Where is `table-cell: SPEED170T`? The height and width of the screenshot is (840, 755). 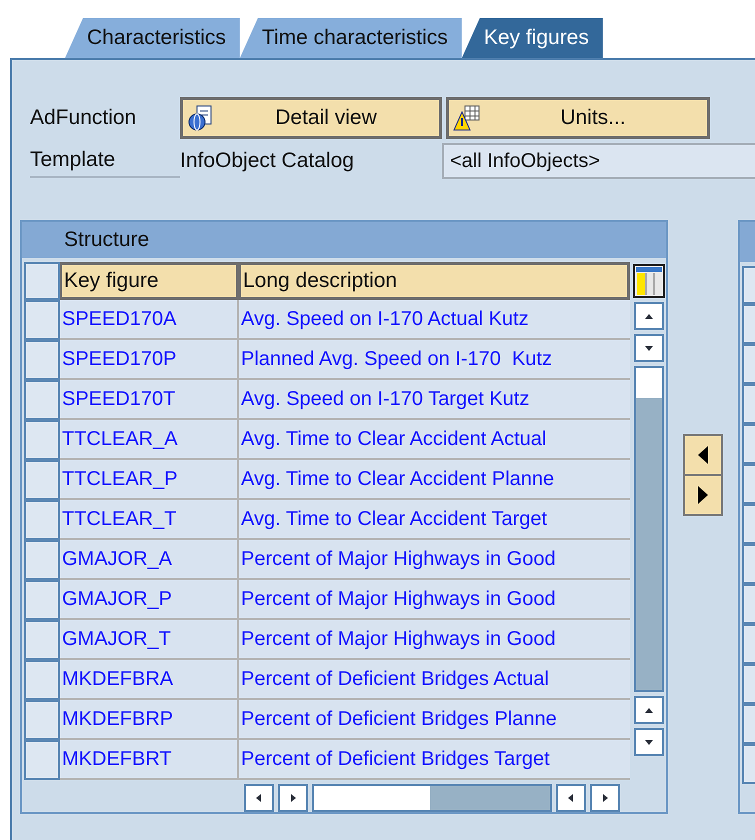 table-cell: SPEED170T is located at coordinates (149, 400).